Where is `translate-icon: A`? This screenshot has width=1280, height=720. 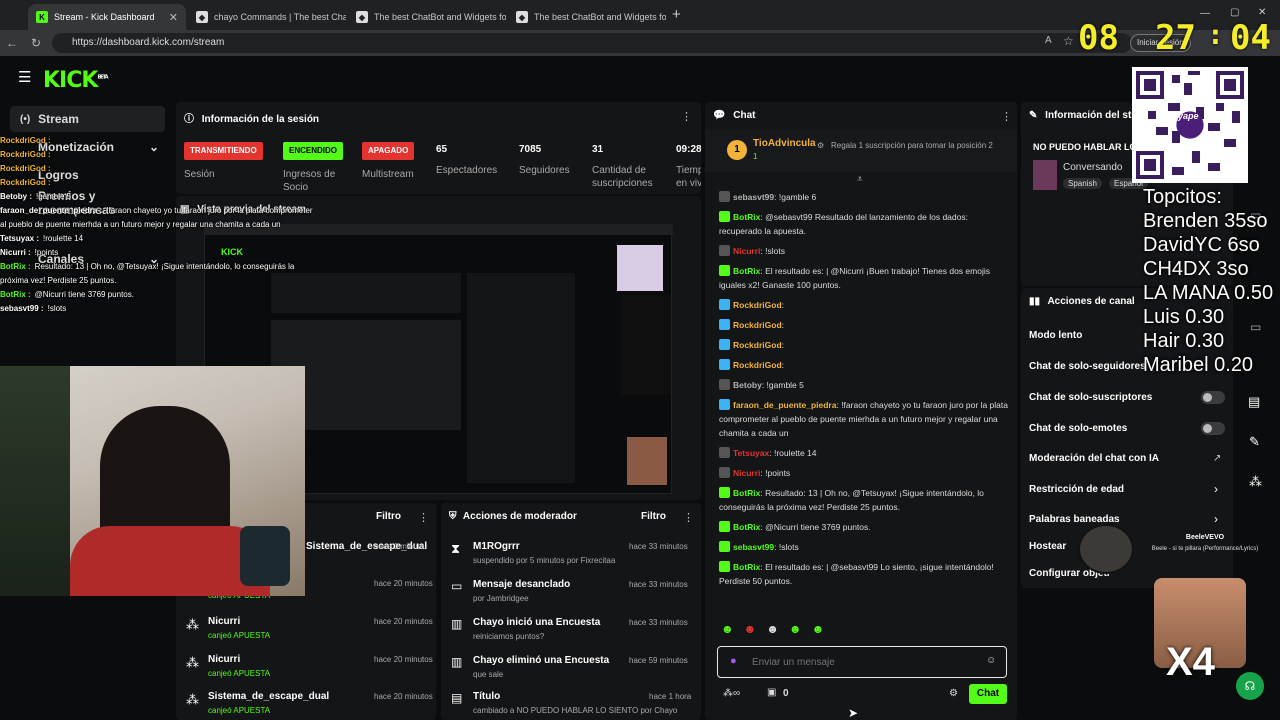
translate-icon: A is located at coordinates (1048, 40).